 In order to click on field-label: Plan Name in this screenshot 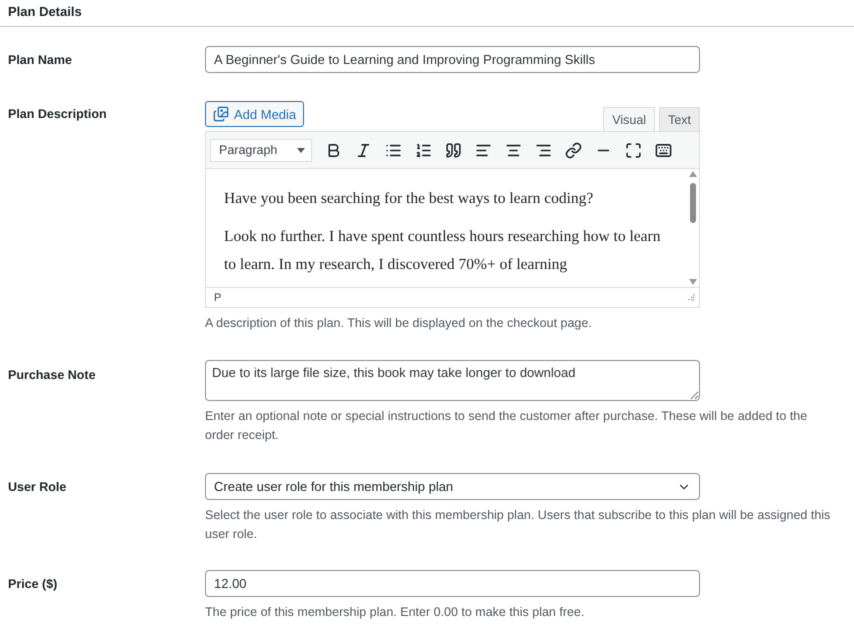, I will do `click(40, 59)`.